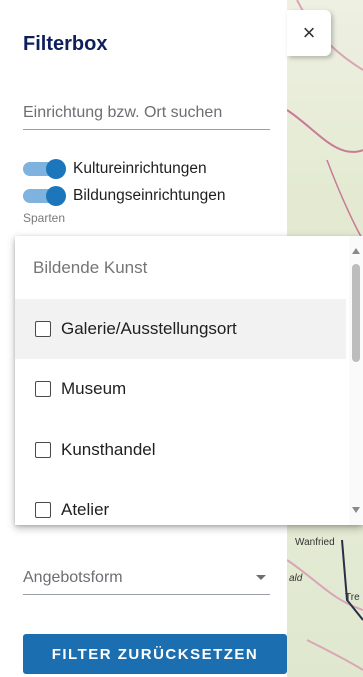  I want to click on option-label: Atelier, so click(85, 509).